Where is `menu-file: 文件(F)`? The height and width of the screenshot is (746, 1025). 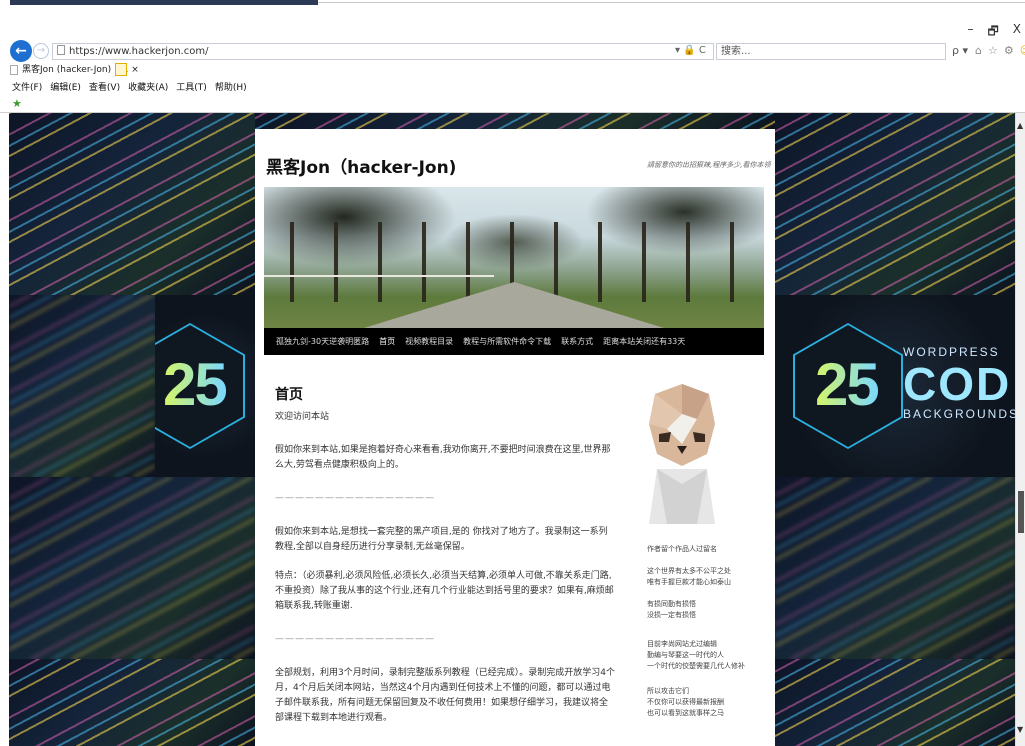 menu-file: 文件(F) is located at coordinates (27, 87).